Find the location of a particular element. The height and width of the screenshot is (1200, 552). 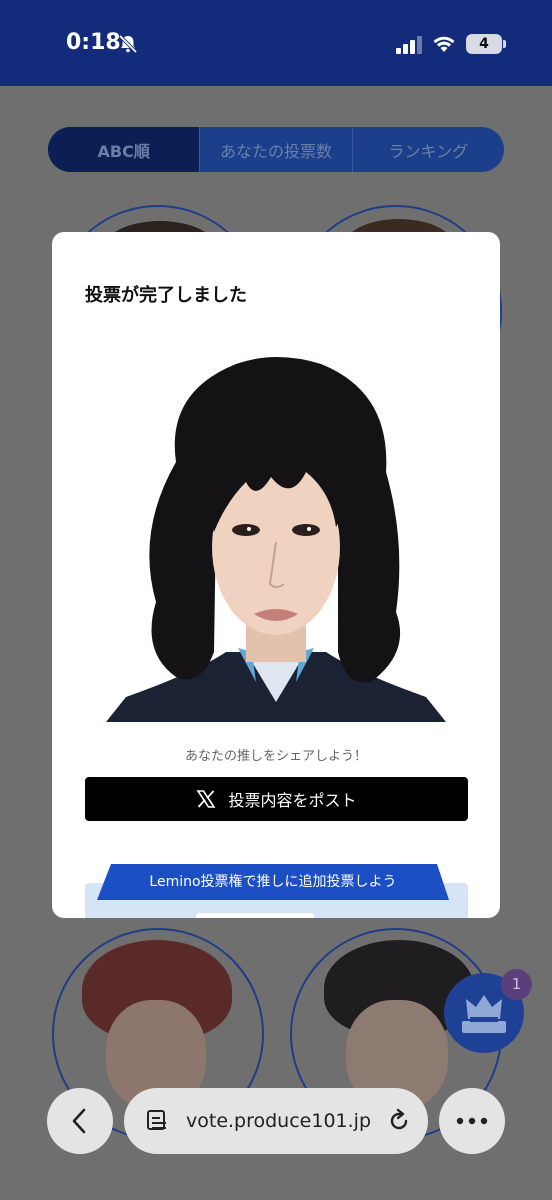

status-time: 0:18 is located at coordinates (93, 42).